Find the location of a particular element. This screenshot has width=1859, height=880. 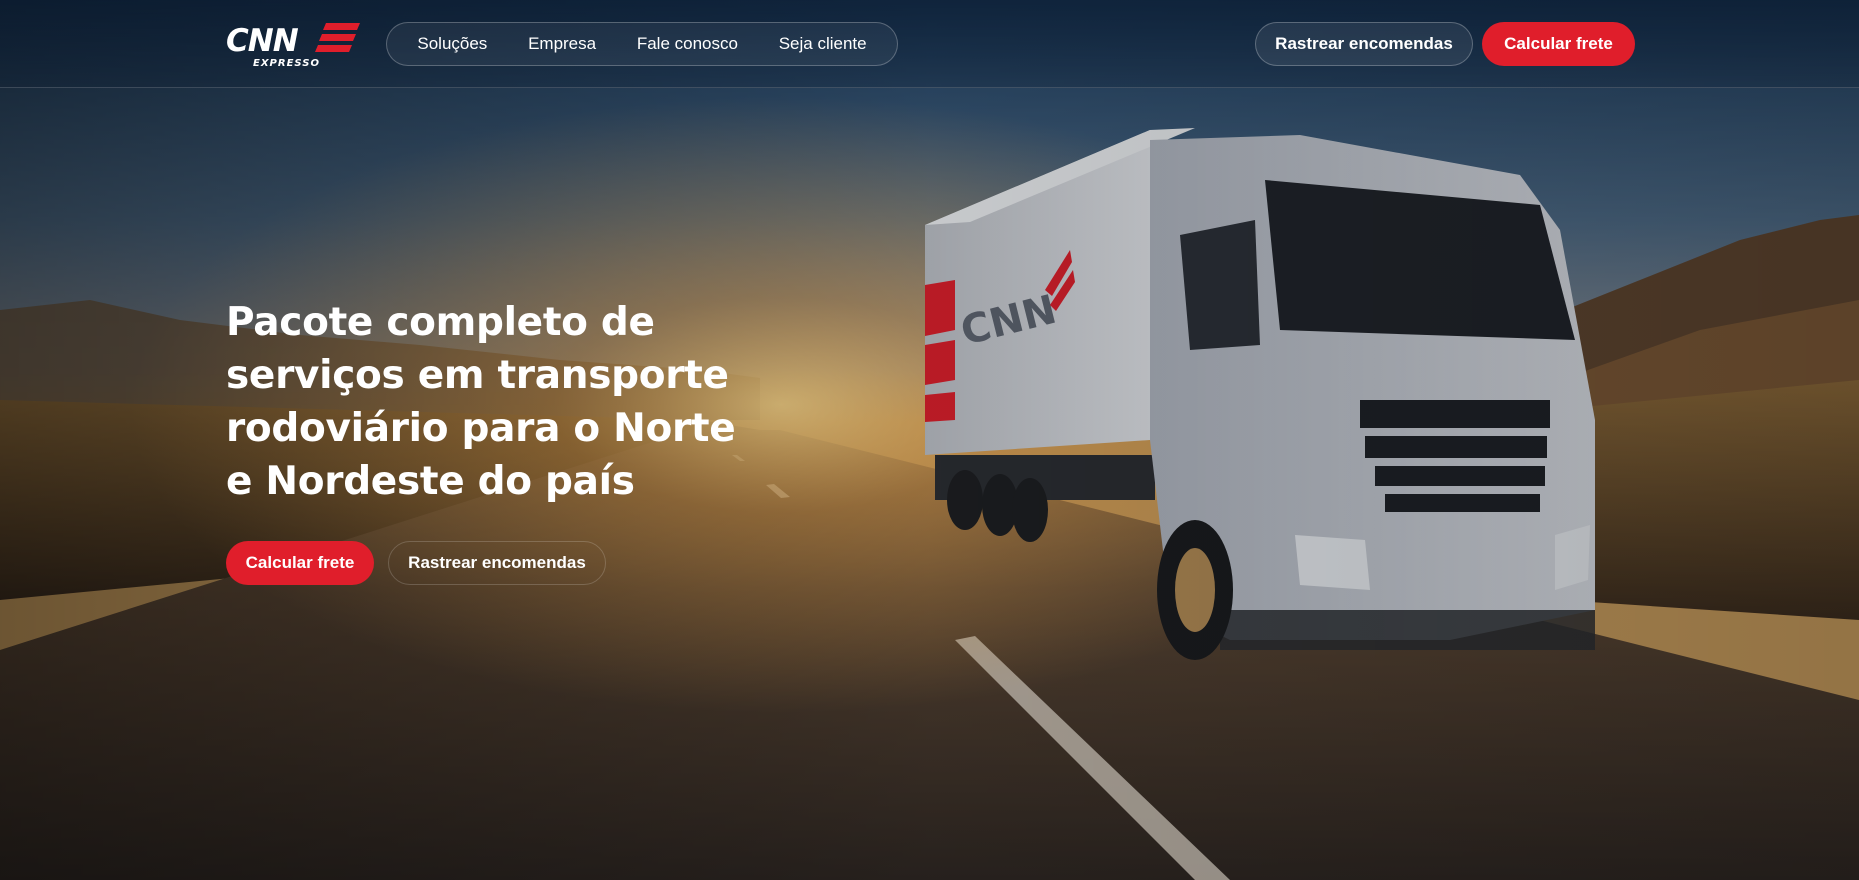

cnn-expresso-logo: CNN EXPRESSO is located at coordinates (294, 44).